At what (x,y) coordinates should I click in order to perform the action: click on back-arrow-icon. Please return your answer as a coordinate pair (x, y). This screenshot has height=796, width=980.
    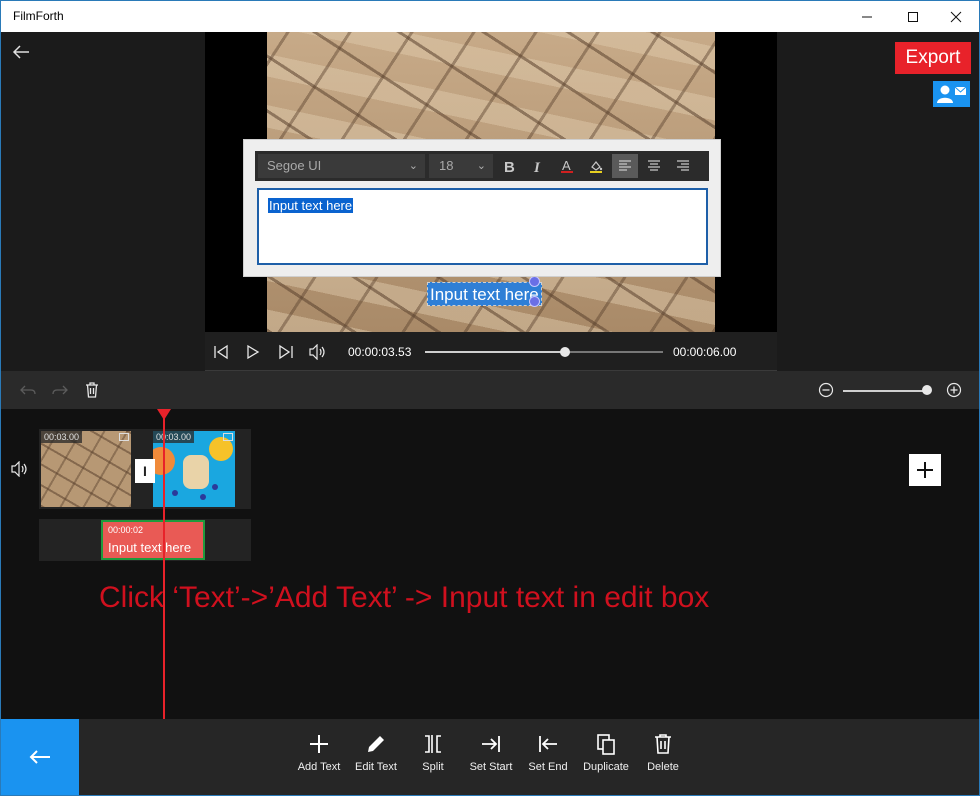
    Looking at the image, I should click on (39, 757).